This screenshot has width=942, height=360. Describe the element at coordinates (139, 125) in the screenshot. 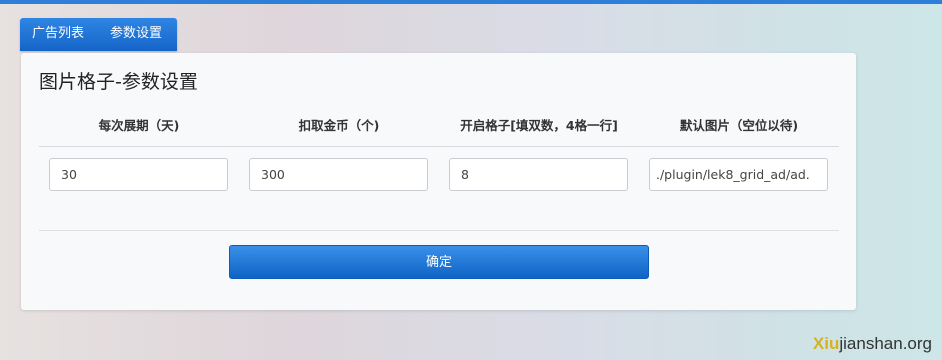

I see `column-header-extension-days: 每次展期（天)` at that location.